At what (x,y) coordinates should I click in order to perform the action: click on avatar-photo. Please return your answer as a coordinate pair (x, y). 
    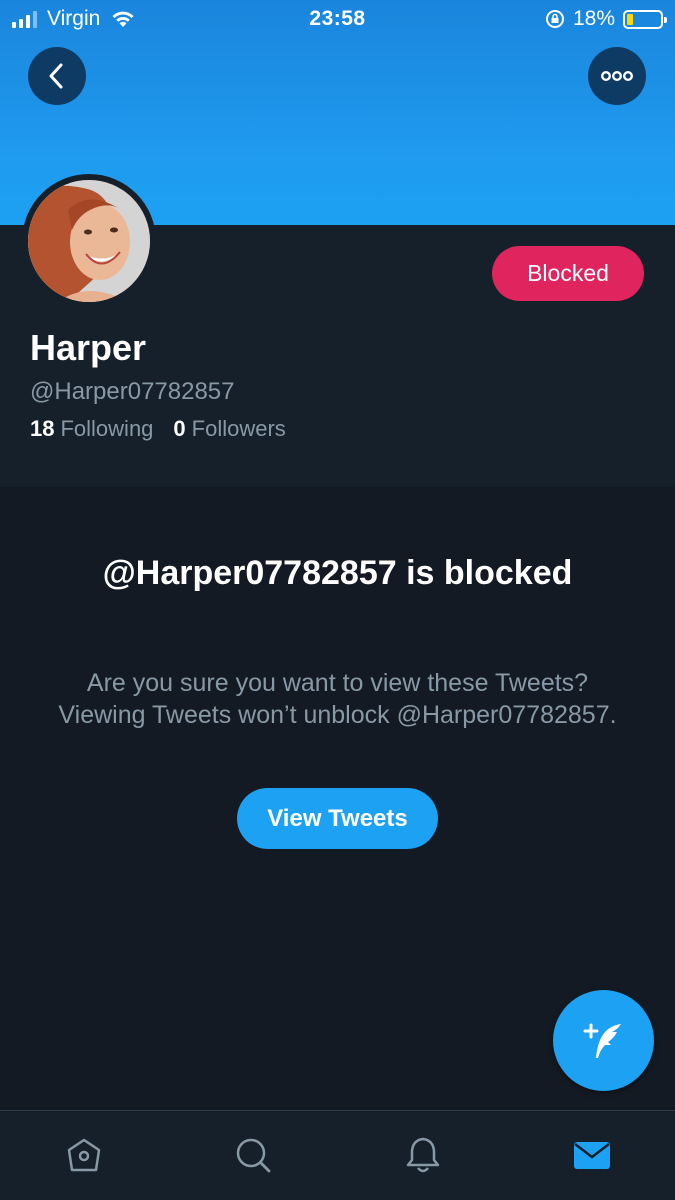
    Looking at the image, I should click on (89, 241).